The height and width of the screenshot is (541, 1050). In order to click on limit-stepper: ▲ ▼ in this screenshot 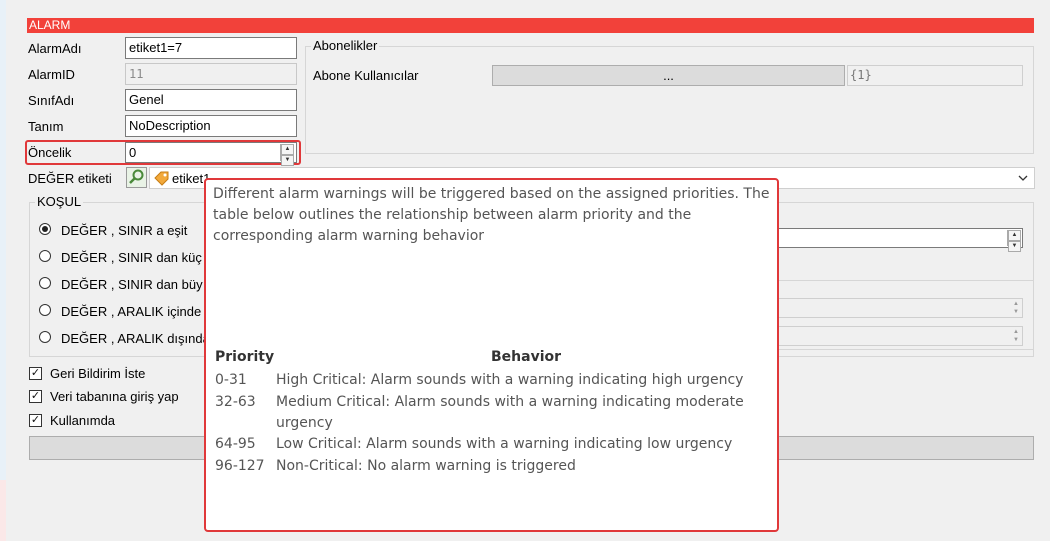, I will do `click(1014, 241)`.